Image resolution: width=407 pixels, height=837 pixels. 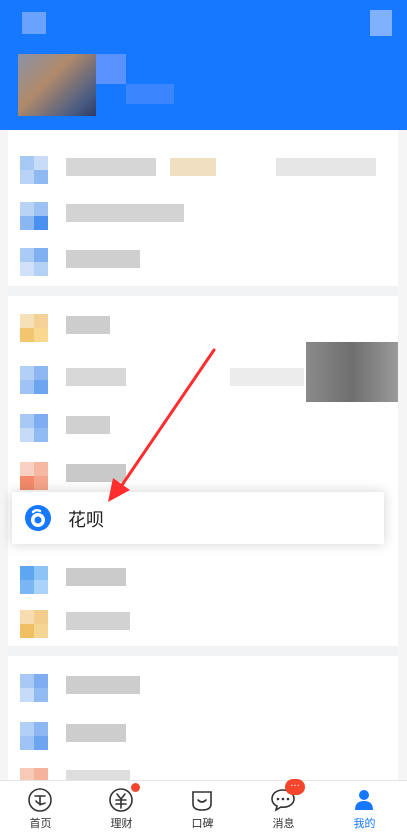 What do you see at coordinates (202, 823) in the screenshot?
I see `tab-label: 口碑` at bounding box center [202, 823].